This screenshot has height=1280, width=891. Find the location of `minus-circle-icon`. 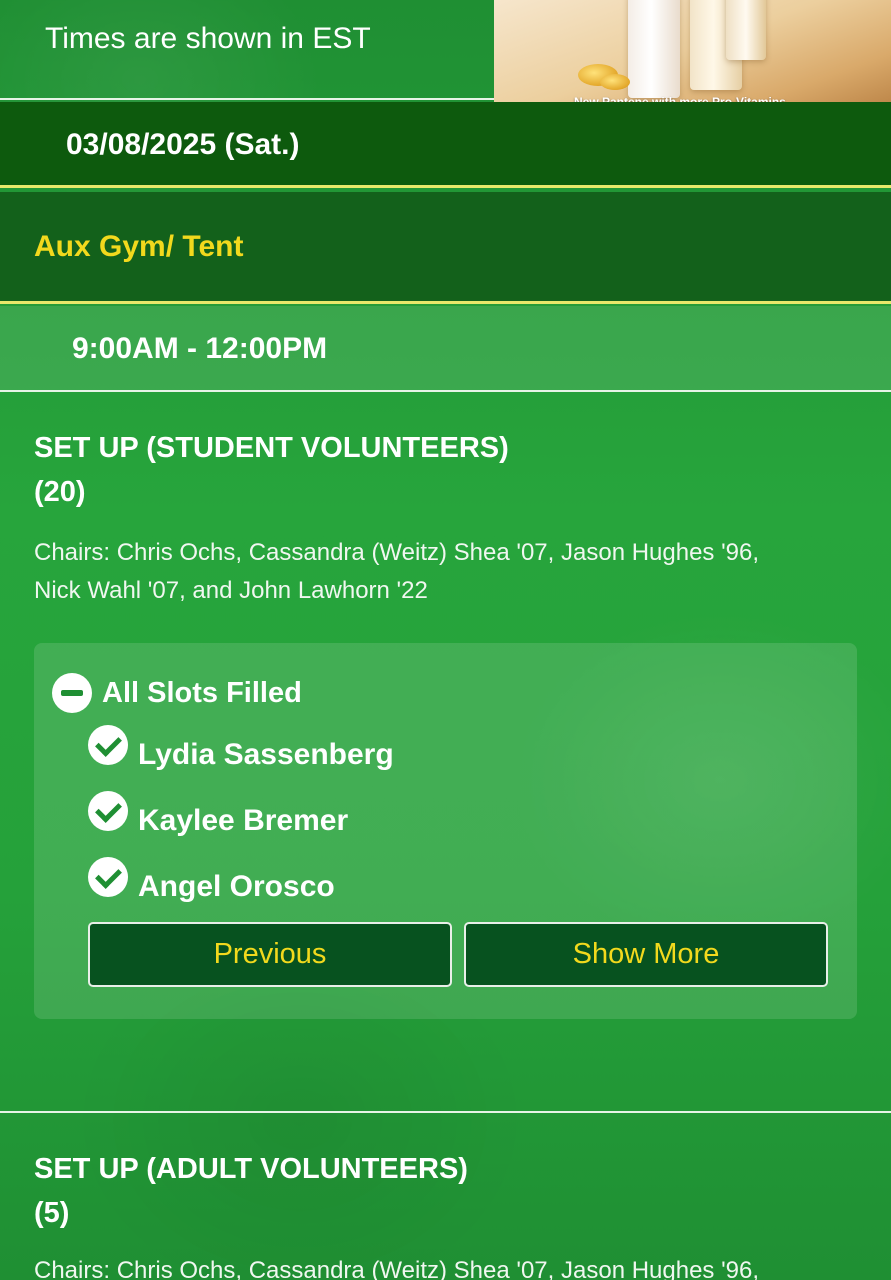

minus-circle-icon is located at coordinates (72, 693).